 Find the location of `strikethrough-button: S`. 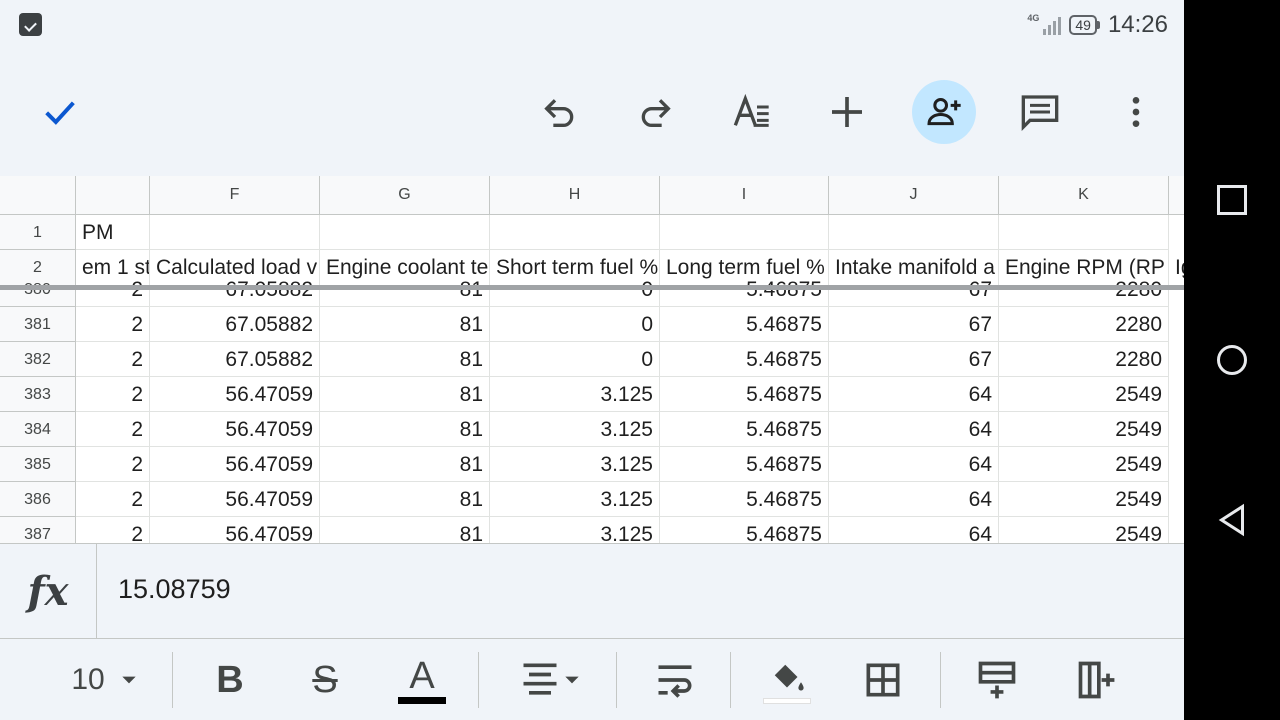

strikethrough-button: S is located at coordinates (325, 680).